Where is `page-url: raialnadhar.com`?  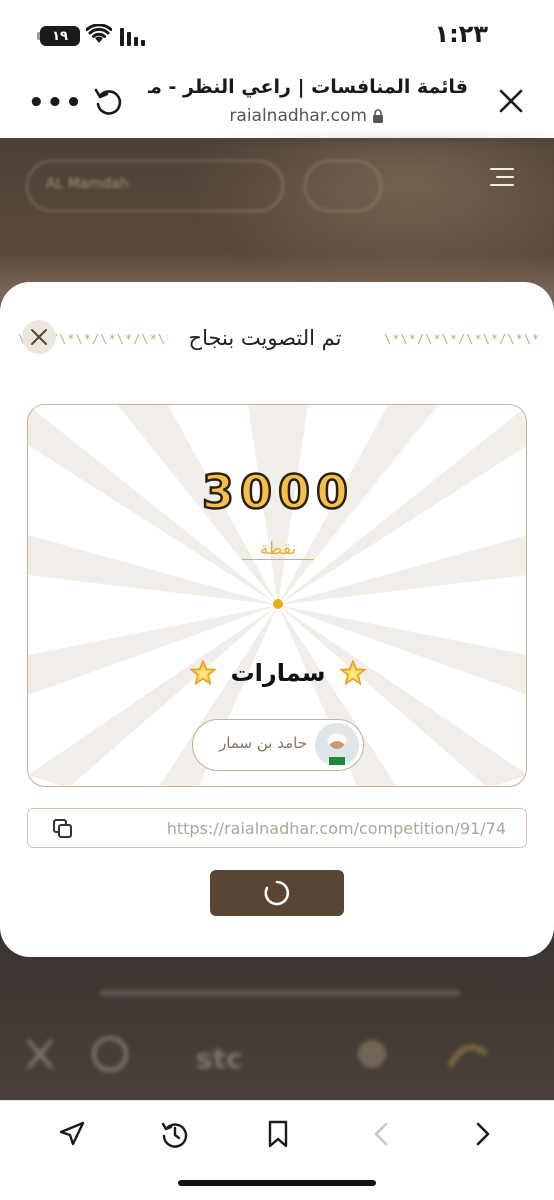 page-url: raialnadhar.com is located at coordinates (306, 116).